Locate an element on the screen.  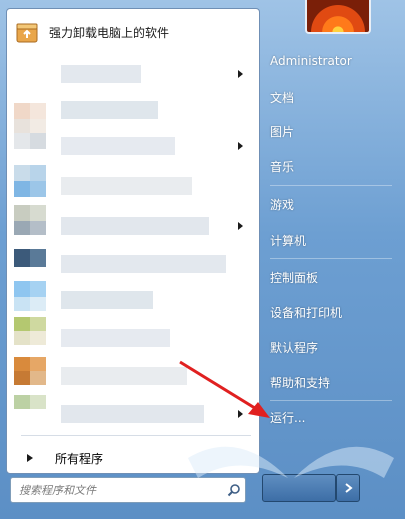
search-icon is located at coordinates (234, 490).